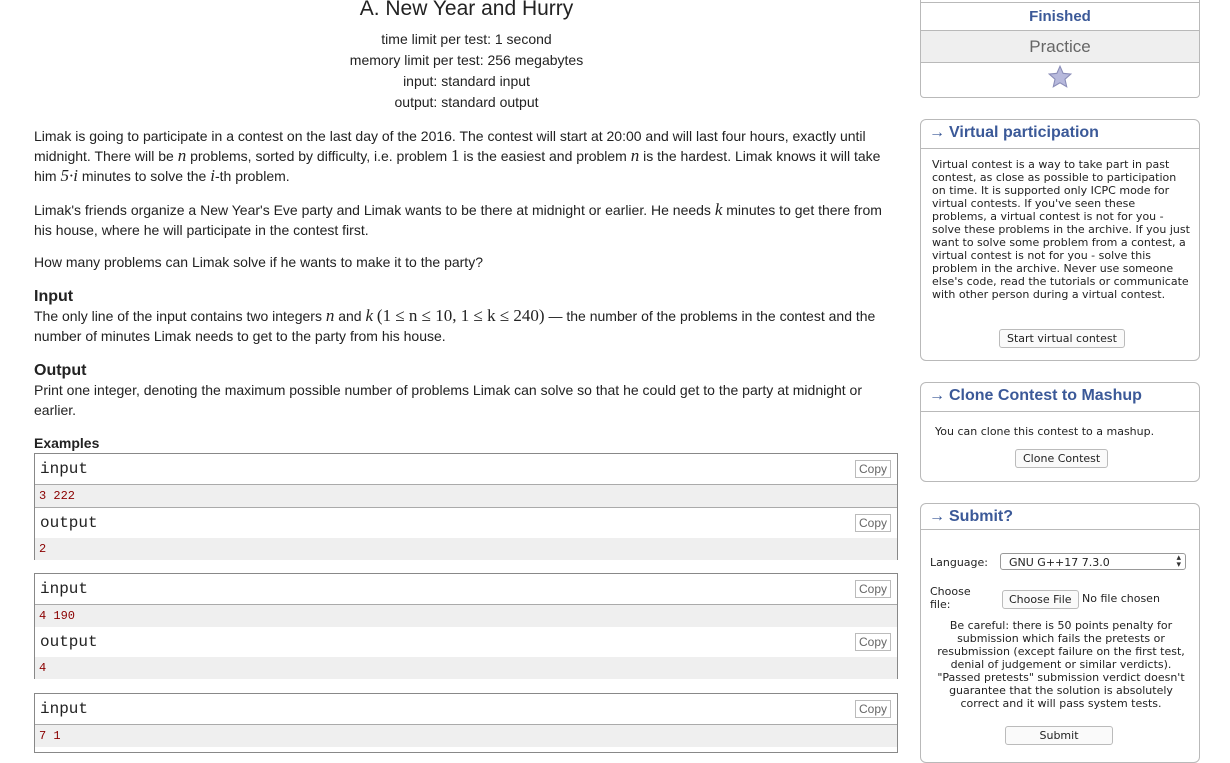 The height and width of the screenshot is (763, 1230). What do you see at coordinates (1121, 598) in the screenshot?
I see `no-file-chosen-text: No file chosen` at bounding box center [1121, 598].